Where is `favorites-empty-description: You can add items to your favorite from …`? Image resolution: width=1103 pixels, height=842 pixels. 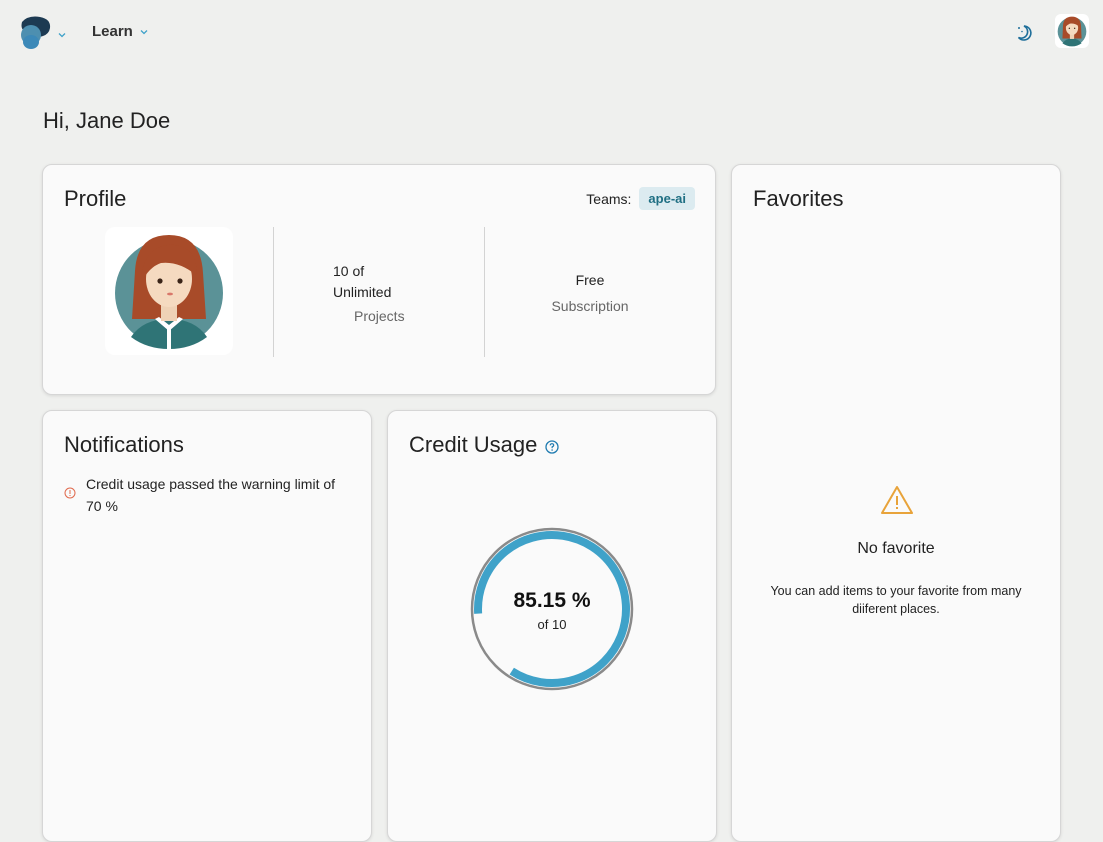
favorites-empty-description: You can add items to your favorite from … is located at coordinates (896, 600).